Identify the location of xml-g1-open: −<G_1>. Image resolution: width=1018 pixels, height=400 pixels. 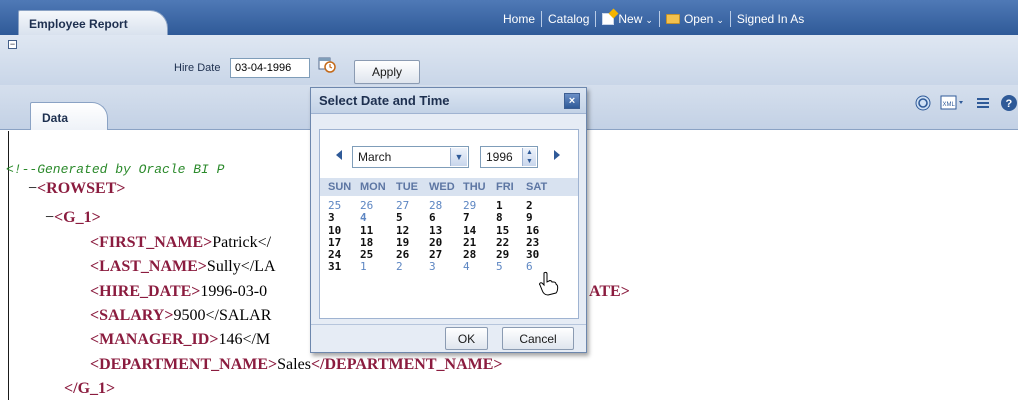
(73, 217).